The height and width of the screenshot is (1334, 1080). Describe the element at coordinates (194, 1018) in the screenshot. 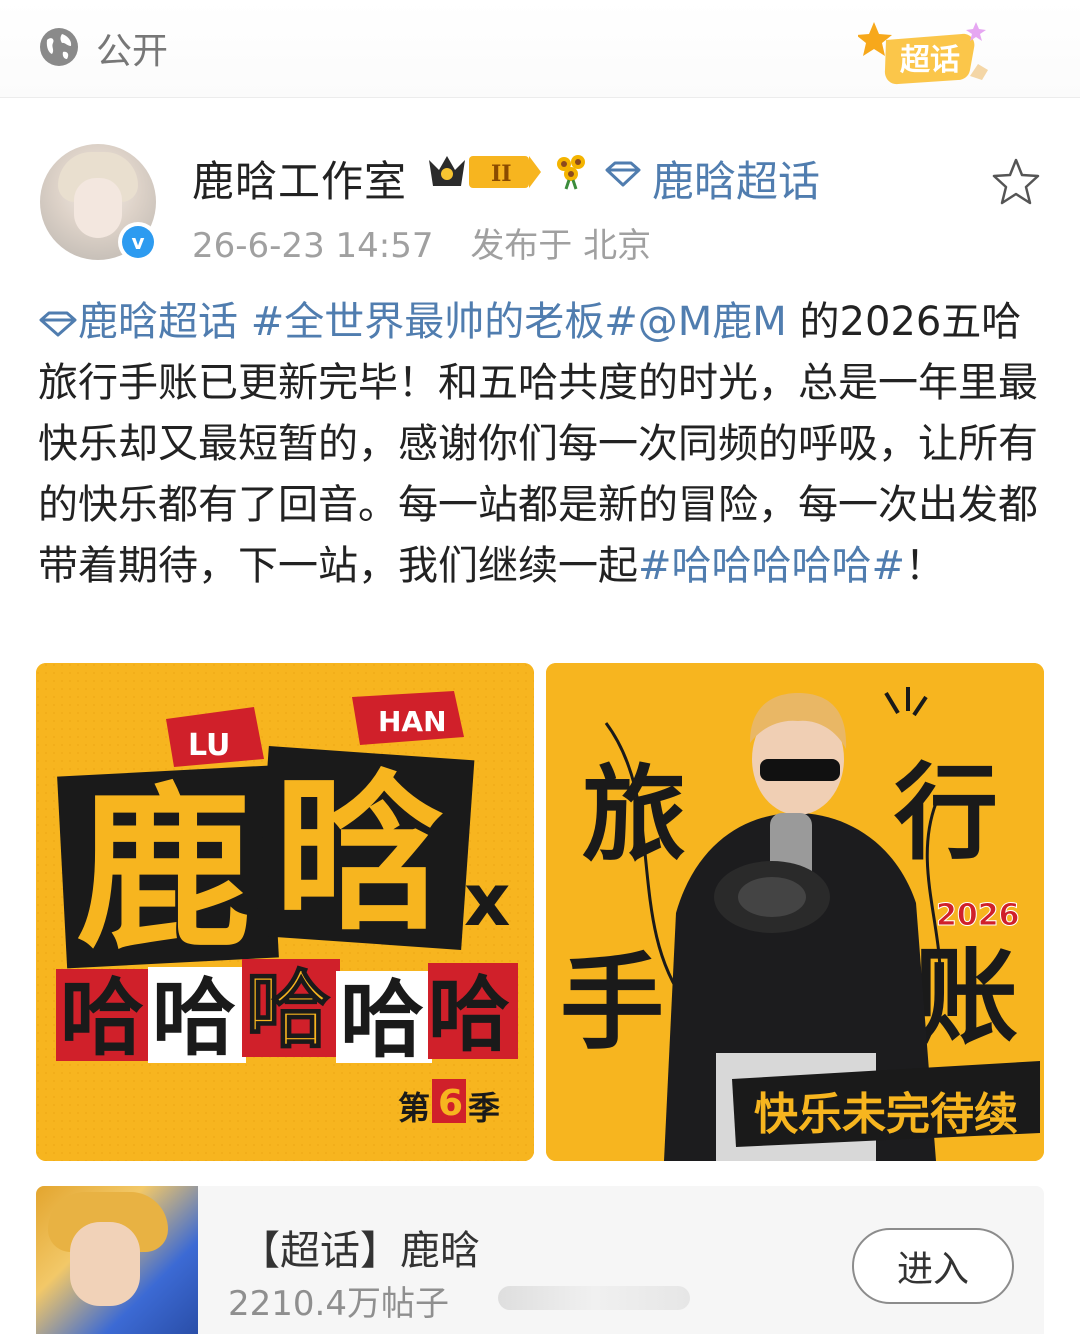

I see `ha-2: 哈` at that location.